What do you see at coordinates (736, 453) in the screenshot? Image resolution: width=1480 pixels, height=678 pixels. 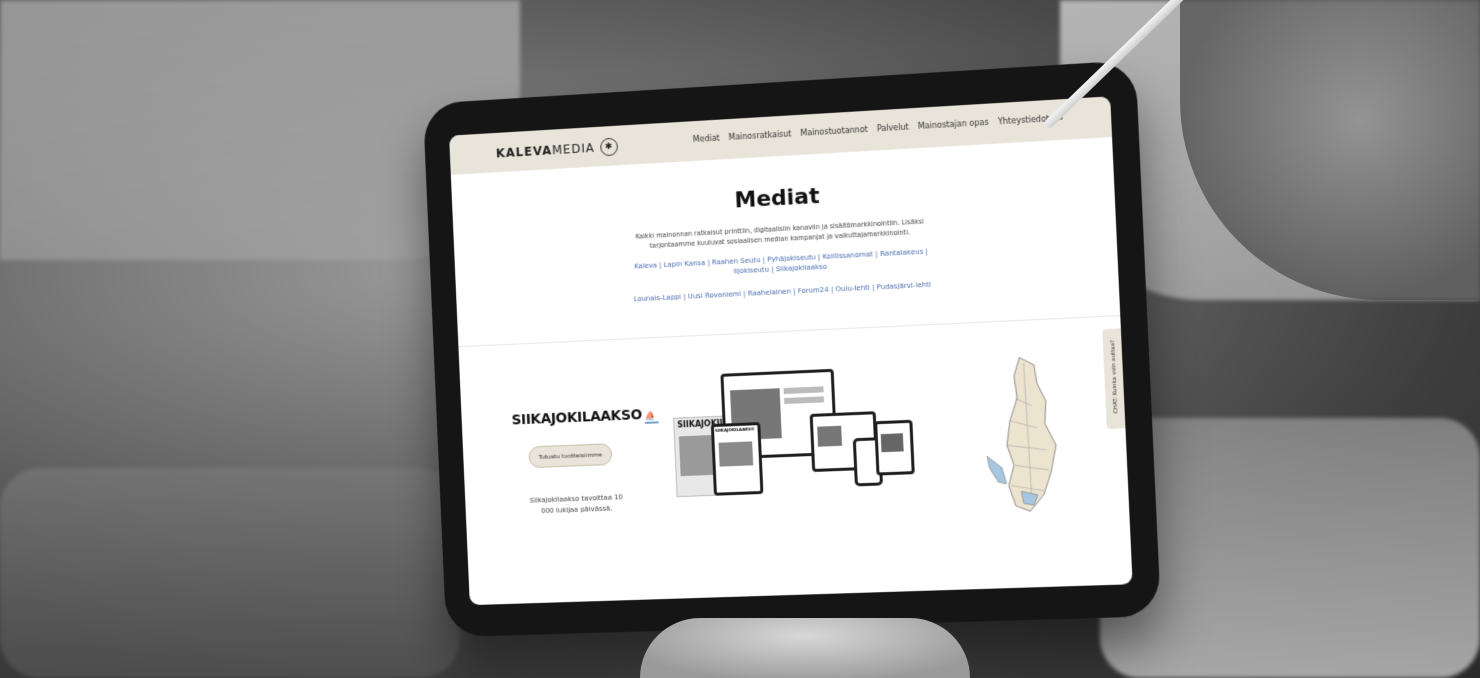 I see `tablet-photo` at bounding box center [736, 453].